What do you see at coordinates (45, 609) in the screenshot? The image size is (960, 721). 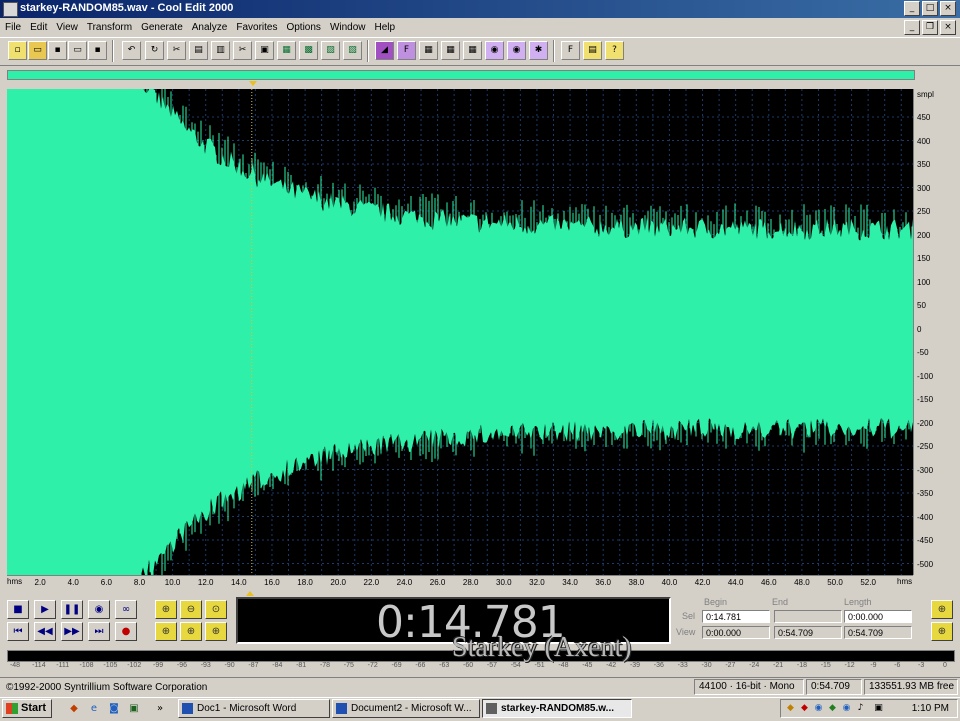 I see `play-button: ▶` at bounding box center [45, 609].